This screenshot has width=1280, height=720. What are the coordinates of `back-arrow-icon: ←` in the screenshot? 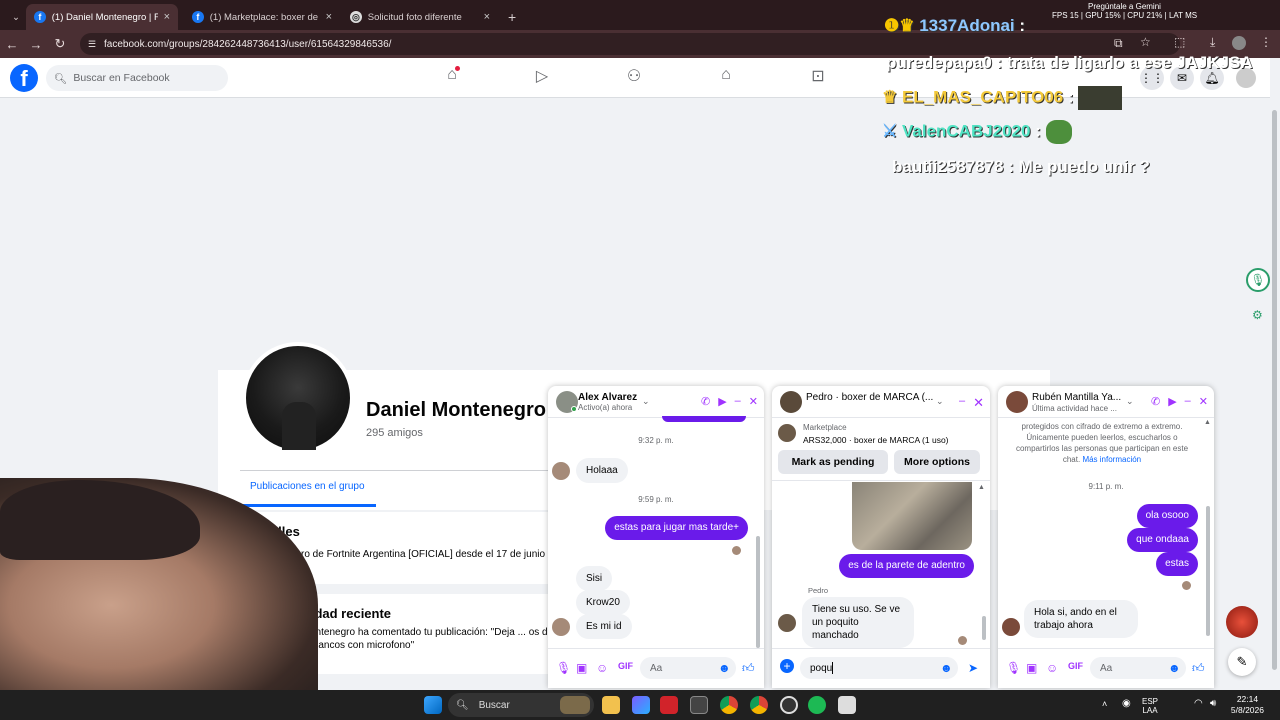 It's located at (12, 44).